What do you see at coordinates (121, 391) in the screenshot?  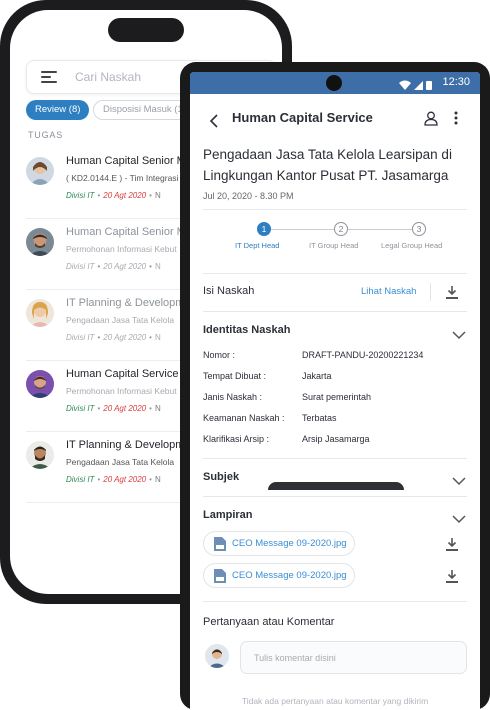 I see `task-subtitle: Permohonan Informasi Kebut` at bounding box center [121, 391].